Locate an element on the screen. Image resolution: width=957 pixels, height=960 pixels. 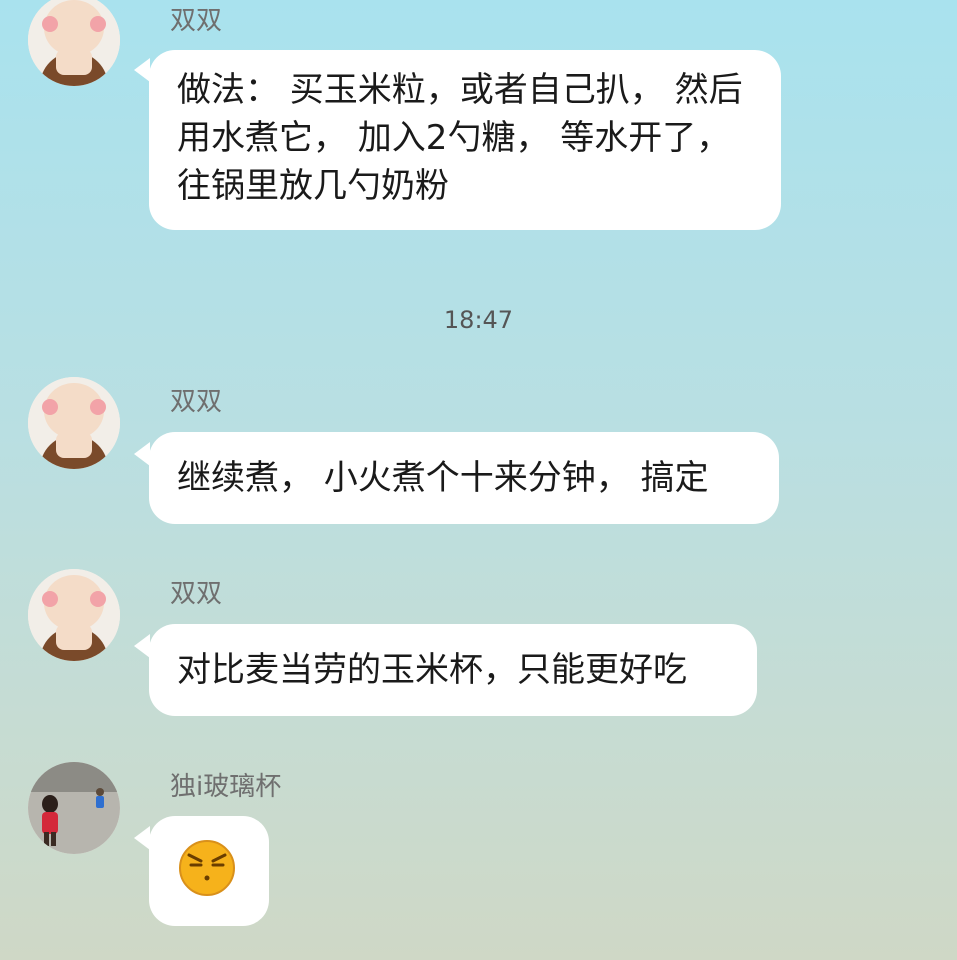
sender-name: 独i玻璃杯 is located at coordinates (226, 787).